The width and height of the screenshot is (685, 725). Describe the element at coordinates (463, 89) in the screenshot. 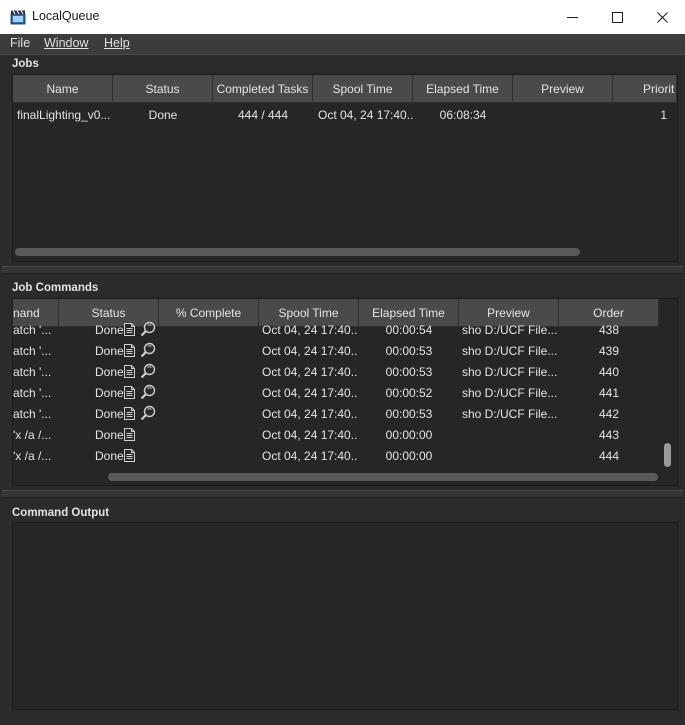

I see `jobs-header-elapsed-time: Elapsed Time` at that location.